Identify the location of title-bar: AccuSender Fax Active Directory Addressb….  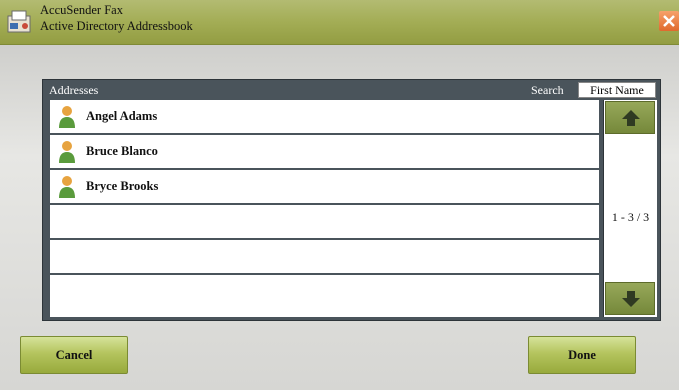
(339, 22).